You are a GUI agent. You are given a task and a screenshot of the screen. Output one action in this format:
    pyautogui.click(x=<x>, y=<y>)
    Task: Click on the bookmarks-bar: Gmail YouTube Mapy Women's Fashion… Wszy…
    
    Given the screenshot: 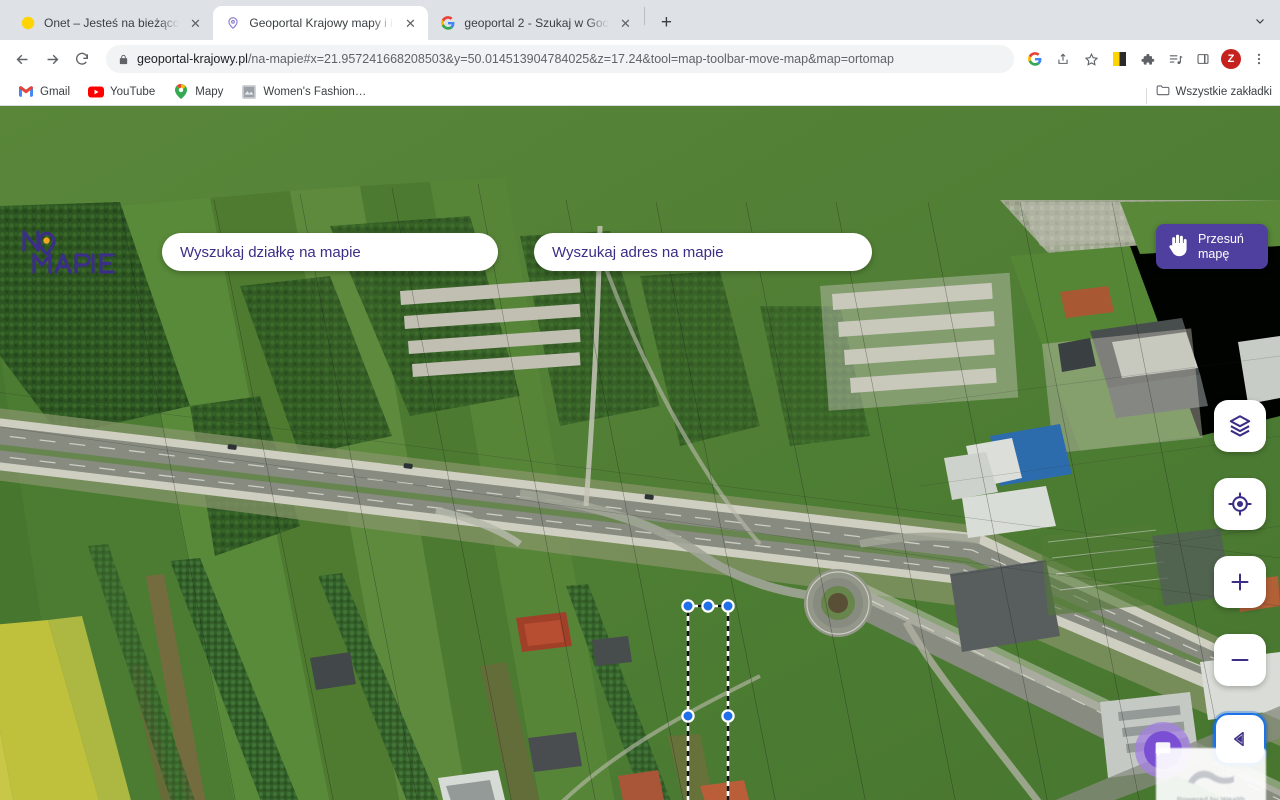 What is the action you would take?
    pyautogui.click(x=640, y=92)
    